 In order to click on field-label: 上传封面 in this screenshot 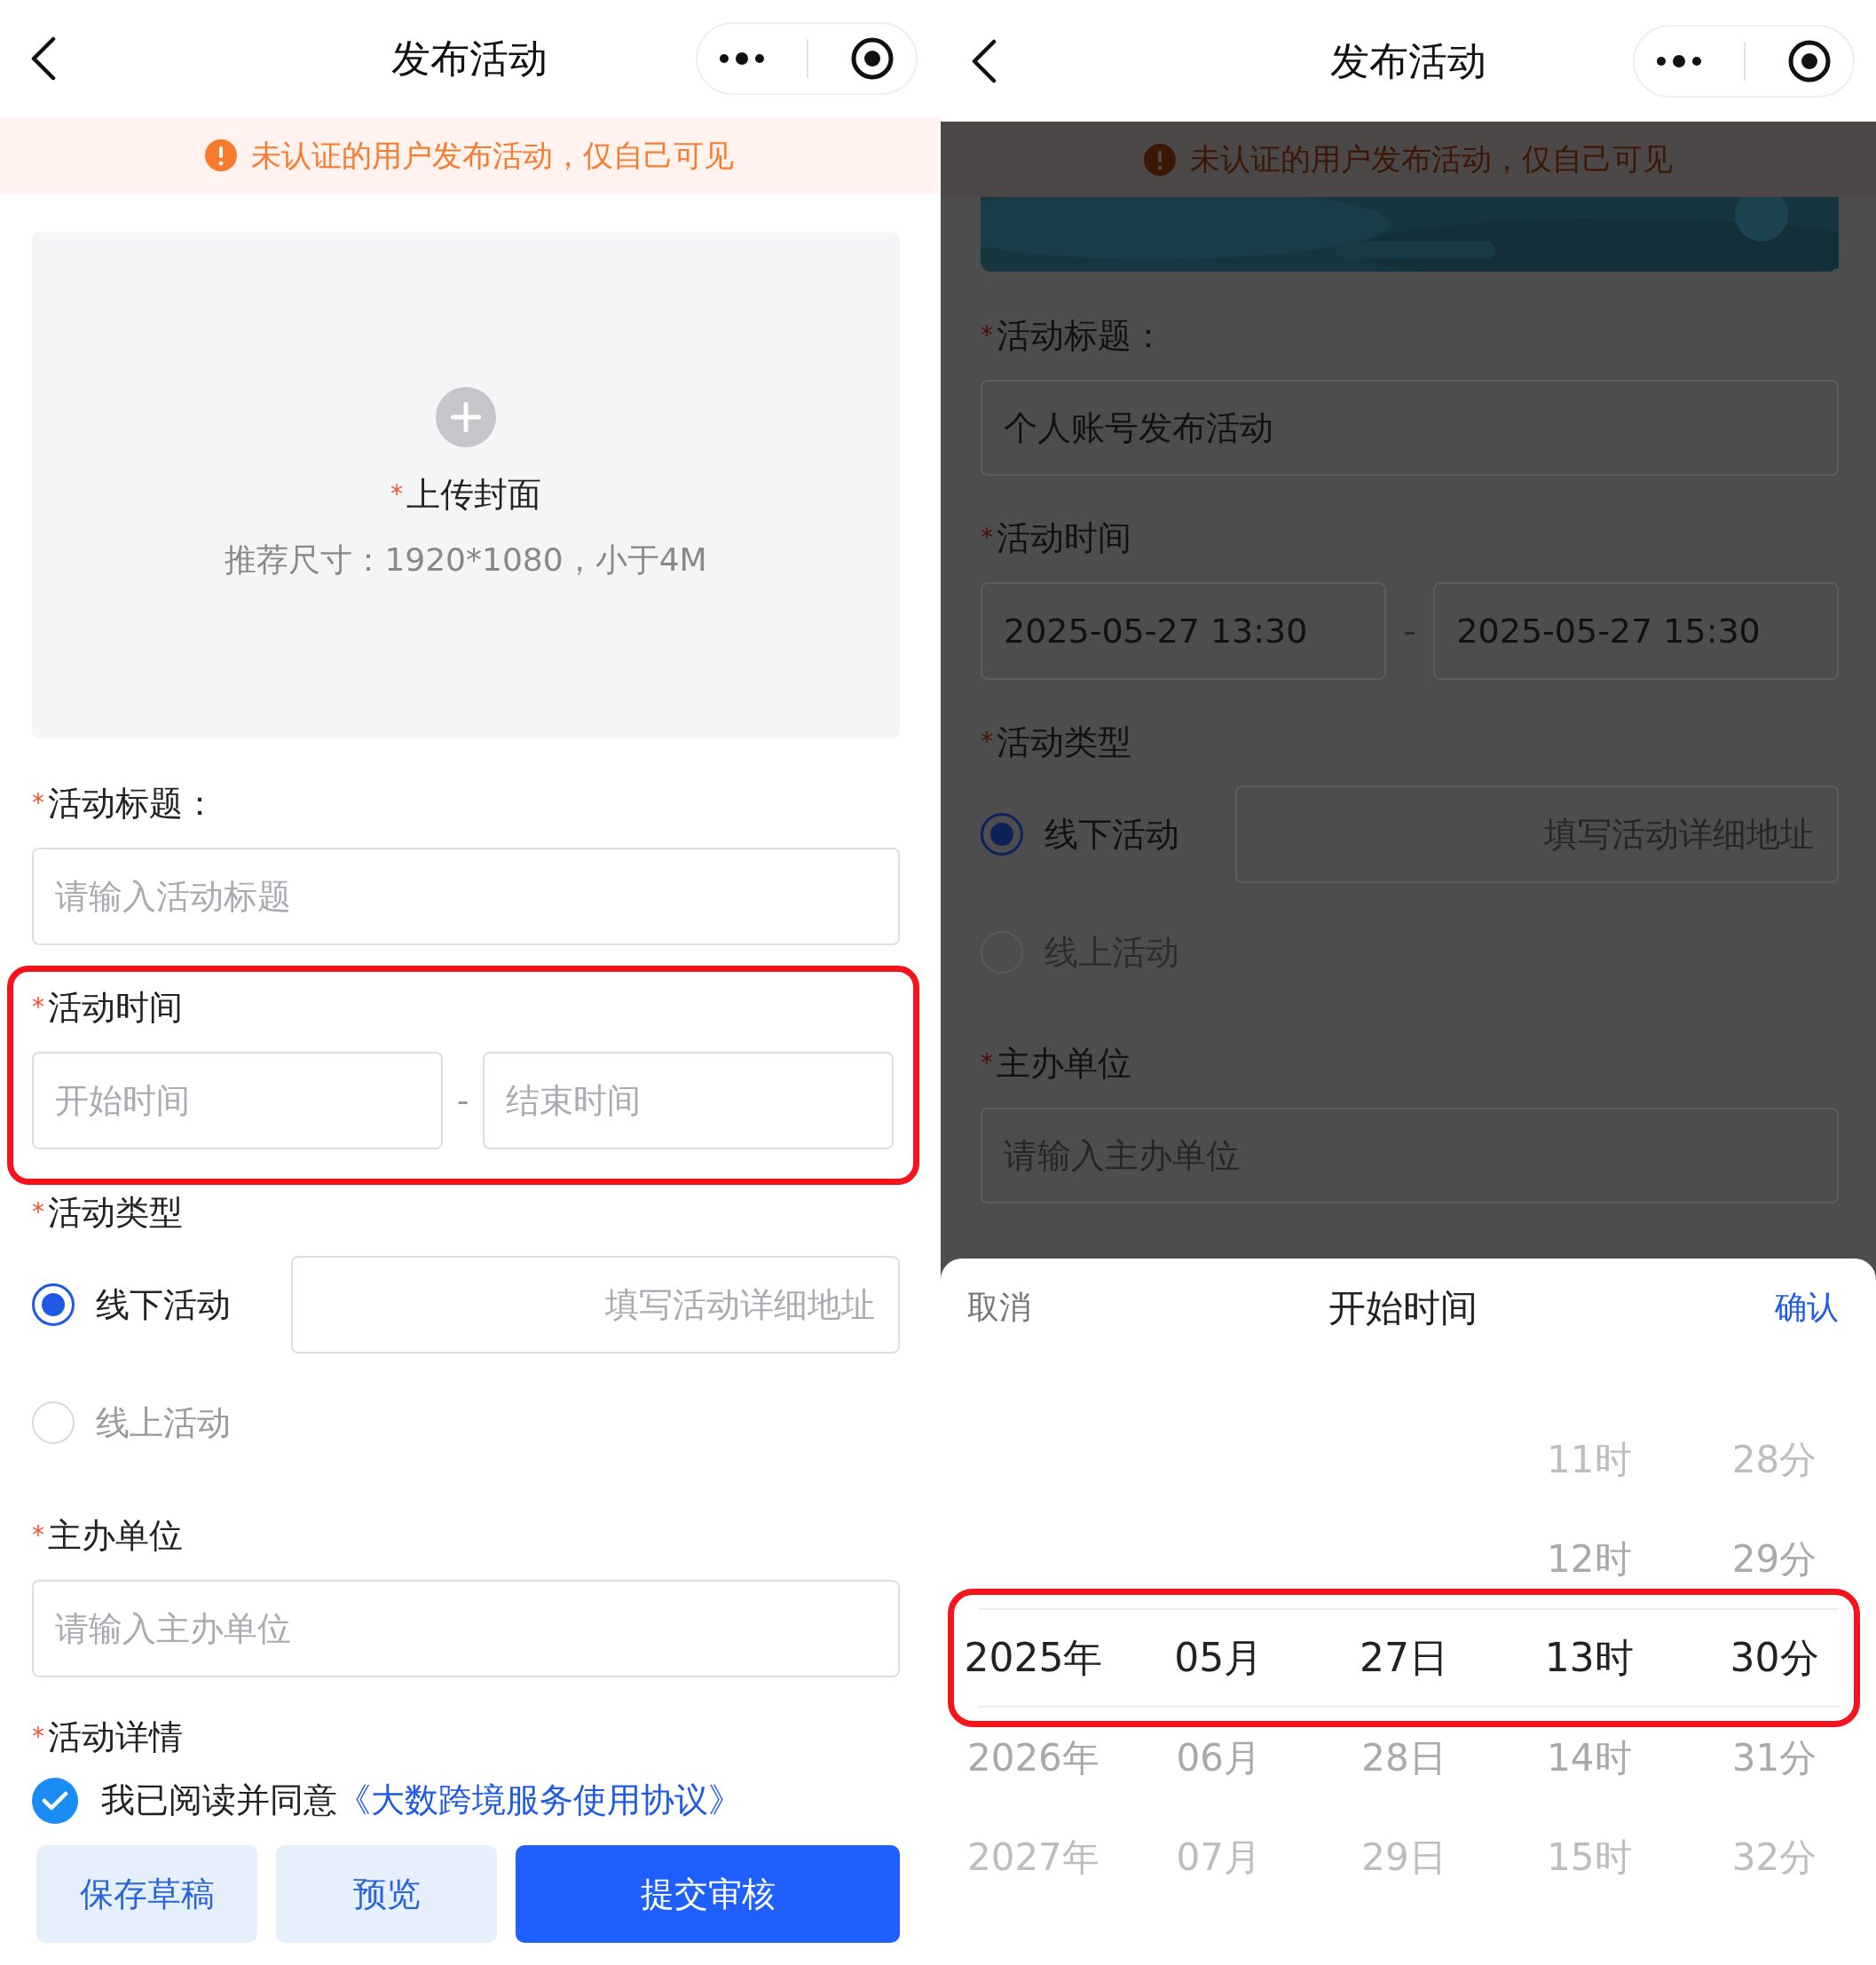, I will do `click(474, 495)`.